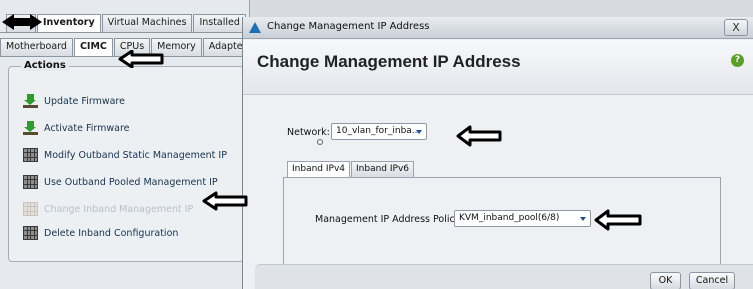  Describe the element at coordinates (737, 60) in the screenshot. I see `help-icon: ?` at that location.